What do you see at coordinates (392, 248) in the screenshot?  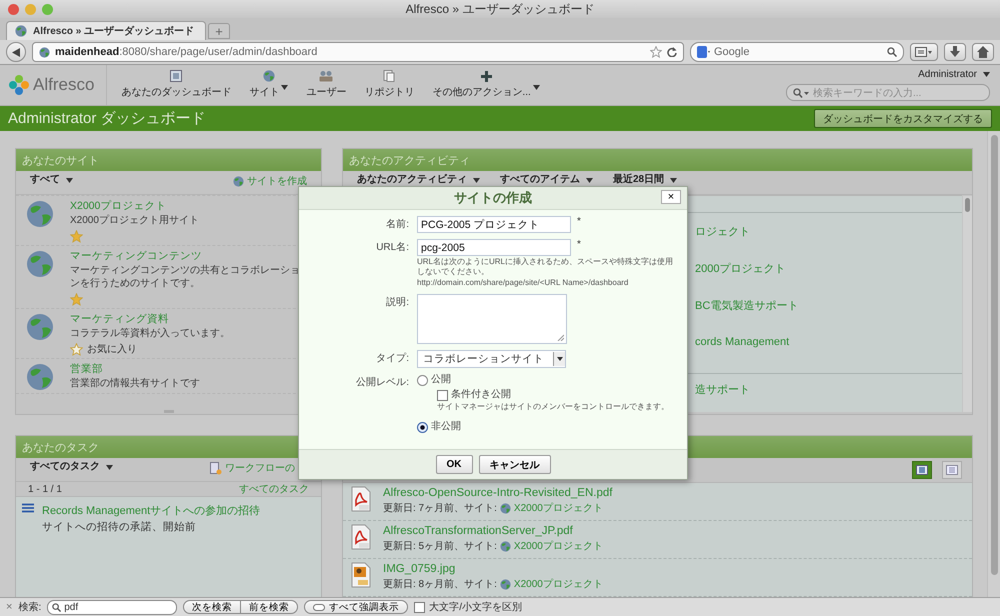 I see `field-label: URL名:` at bounding box center [392, 248].